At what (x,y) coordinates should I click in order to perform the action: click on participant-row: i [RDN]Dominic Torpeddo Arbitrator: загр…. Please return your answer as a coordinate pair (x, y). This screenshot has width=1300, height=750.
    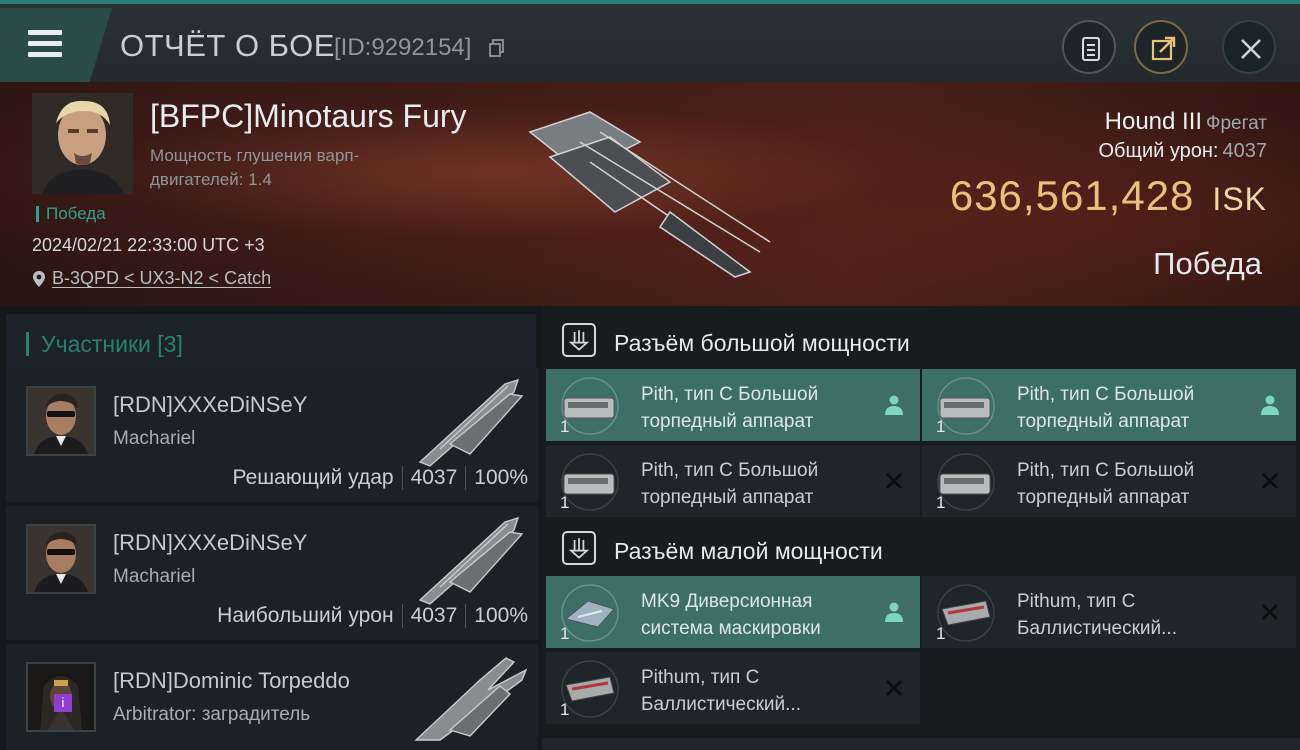
    Looking at the image, I should click on (272, 697).